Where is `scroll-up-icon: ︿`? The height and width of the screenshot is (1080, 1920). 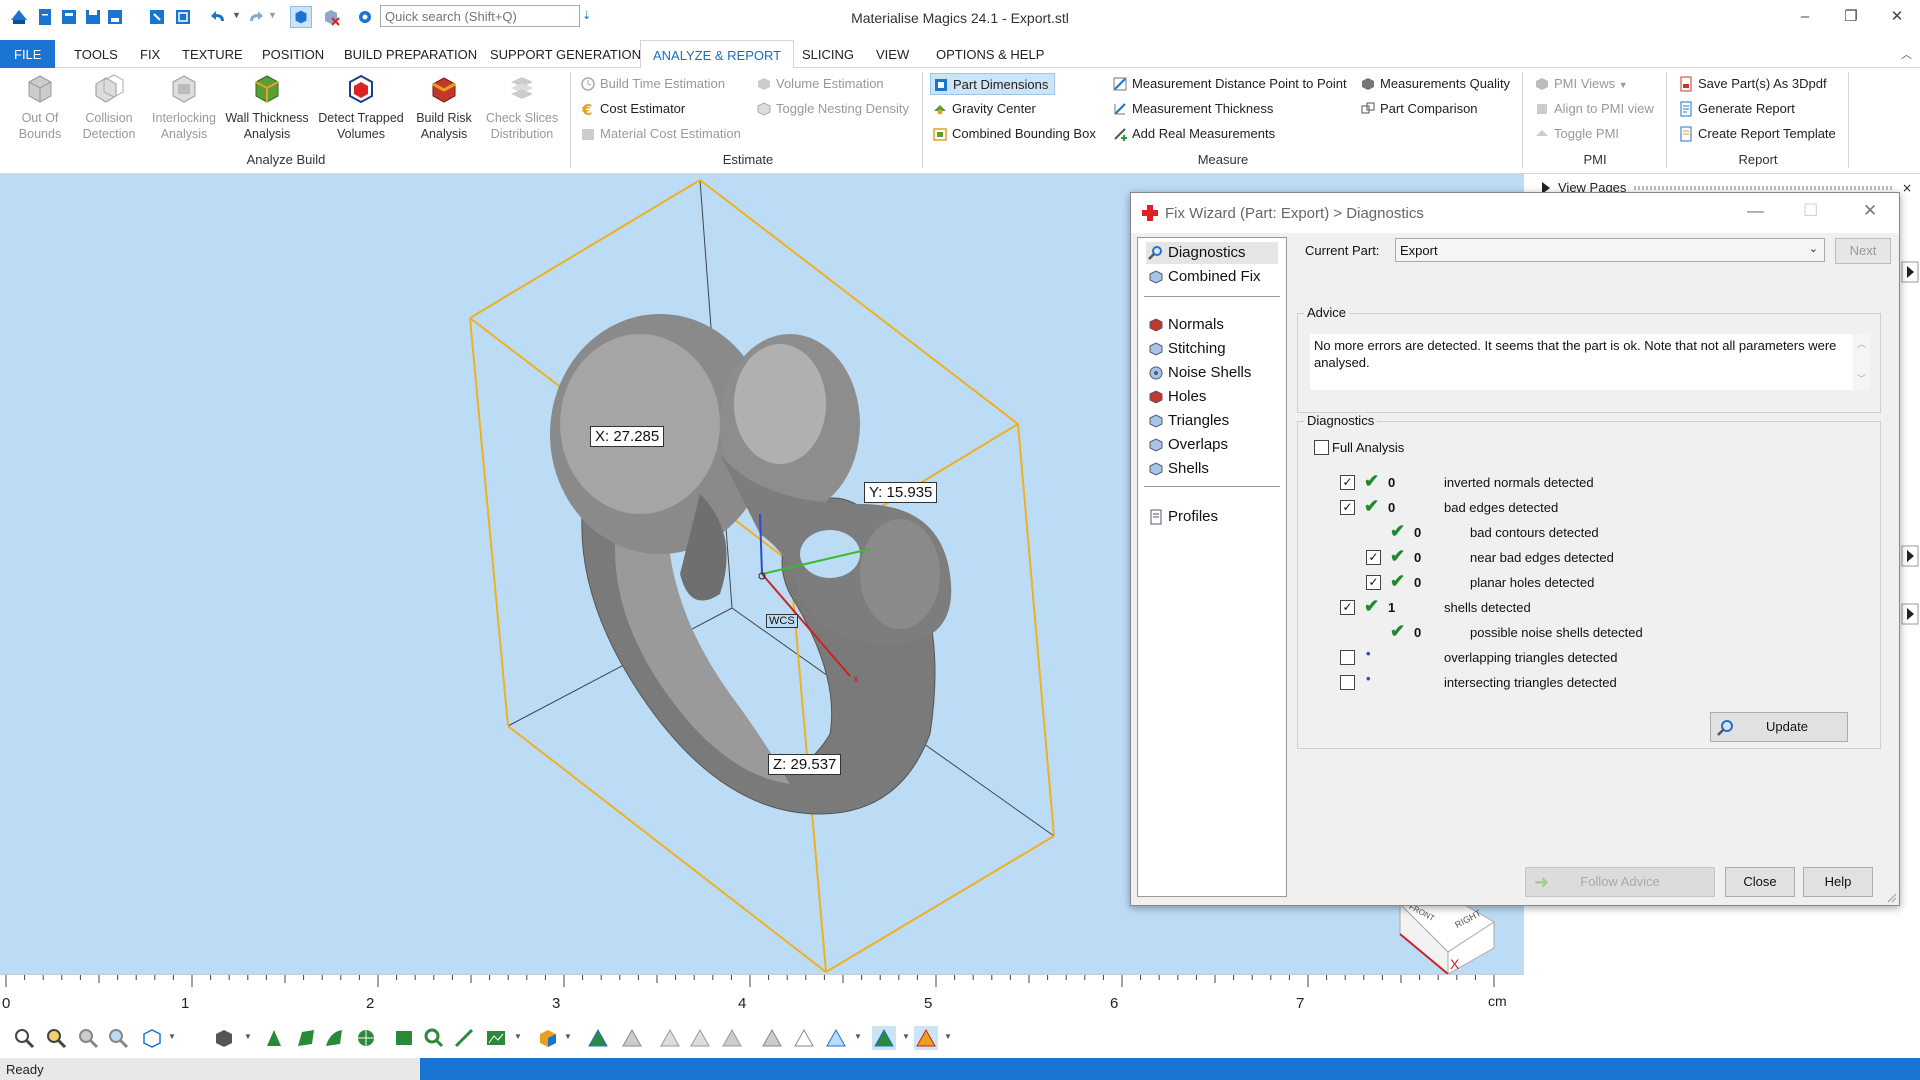 scroll-up-icon: ︿ is located at coordinates (1861, 344).